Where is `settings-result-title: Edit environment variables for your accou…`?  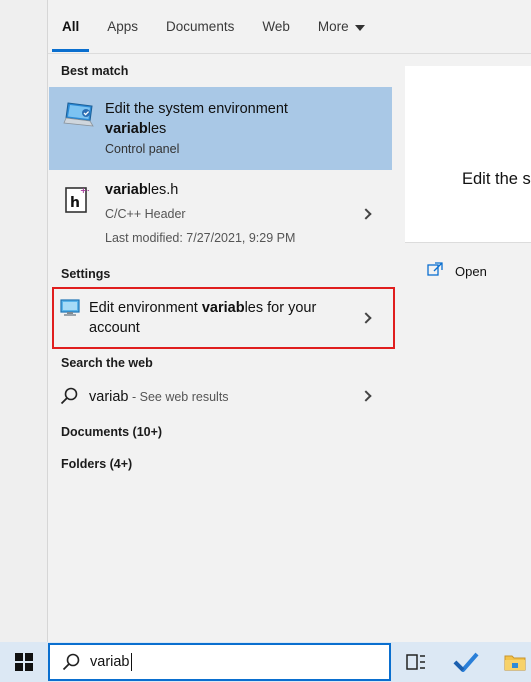 settings-result-title: Edit environment variables for your accou… is located at coordinates (203, 318).